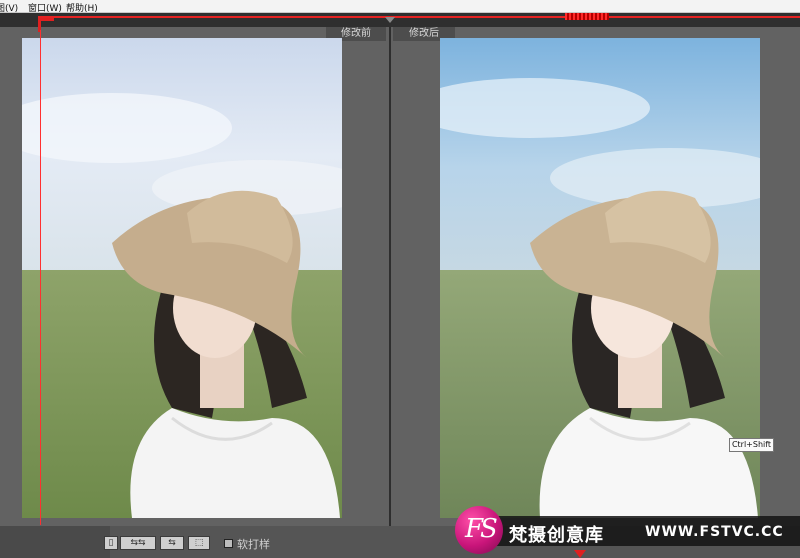 This screenshot has height=558, width=800. Describe the element at coordinates (714, 532) in the screenshot. I see `watermark-url: WWW.FSTVC.CC` at that location.